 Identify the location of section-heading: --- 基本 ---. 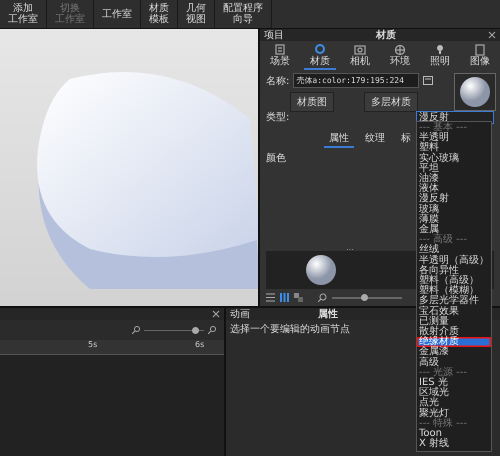
(443, 128).